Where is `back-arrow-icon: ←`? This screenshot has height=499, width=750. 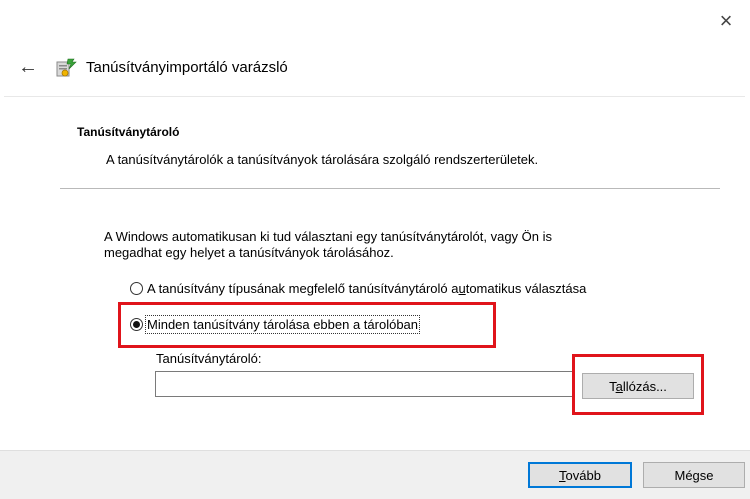
back-arrow-icon: ← is located at coordinates (28, 67).